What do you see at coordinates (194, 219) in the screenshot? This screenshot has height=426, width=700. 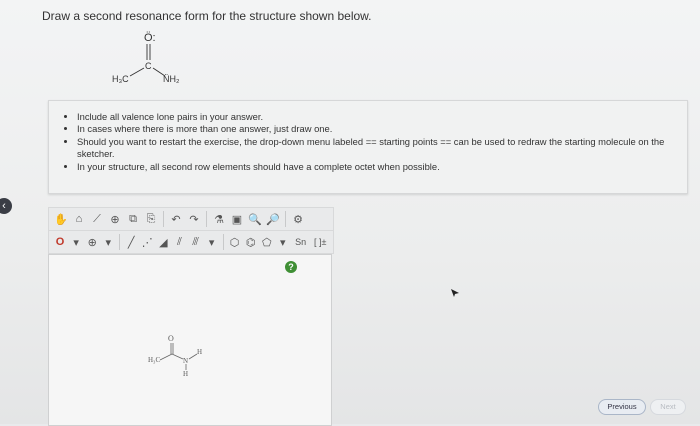 I see `redo-icon: ↷` at bounding box center [194, 219].